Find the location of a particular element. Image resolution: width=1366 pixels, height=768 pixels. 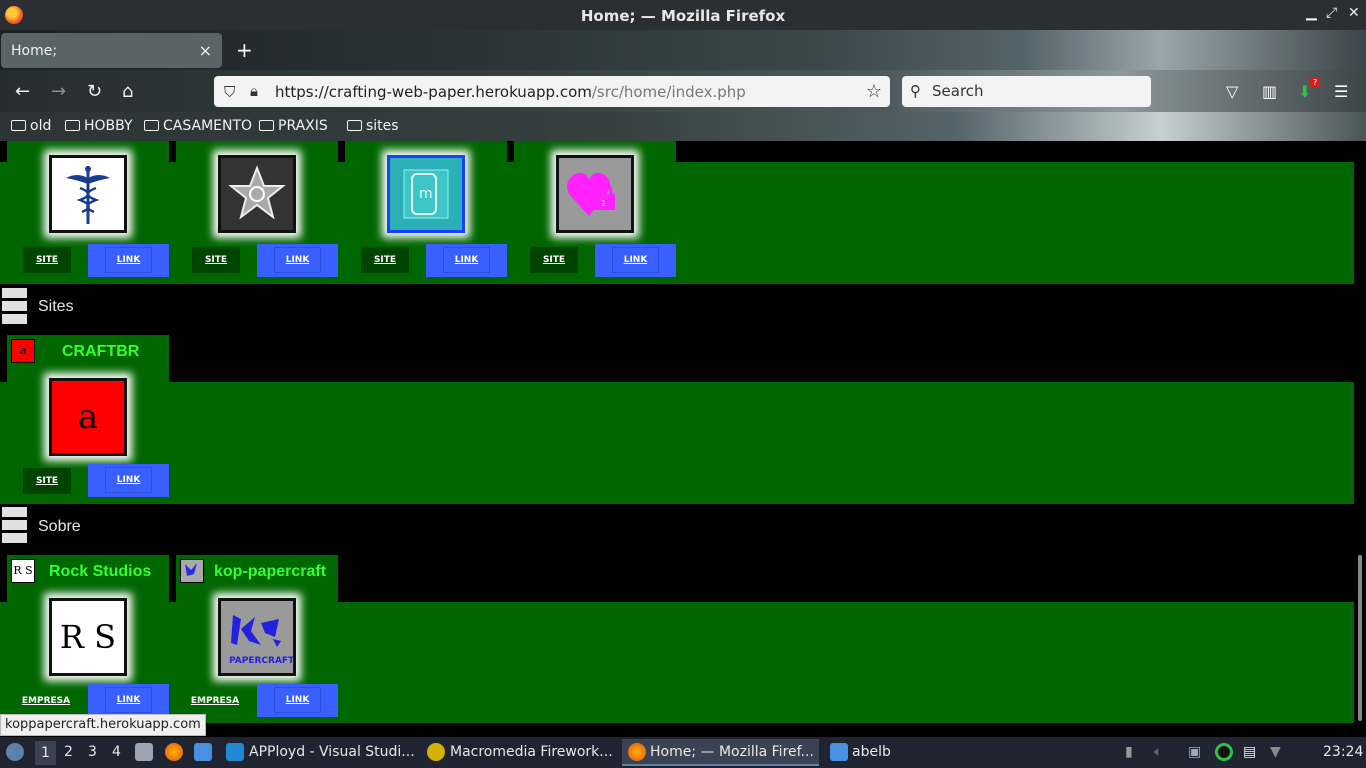

card-title: CRAFTBR is located at coordinates (101, 351).